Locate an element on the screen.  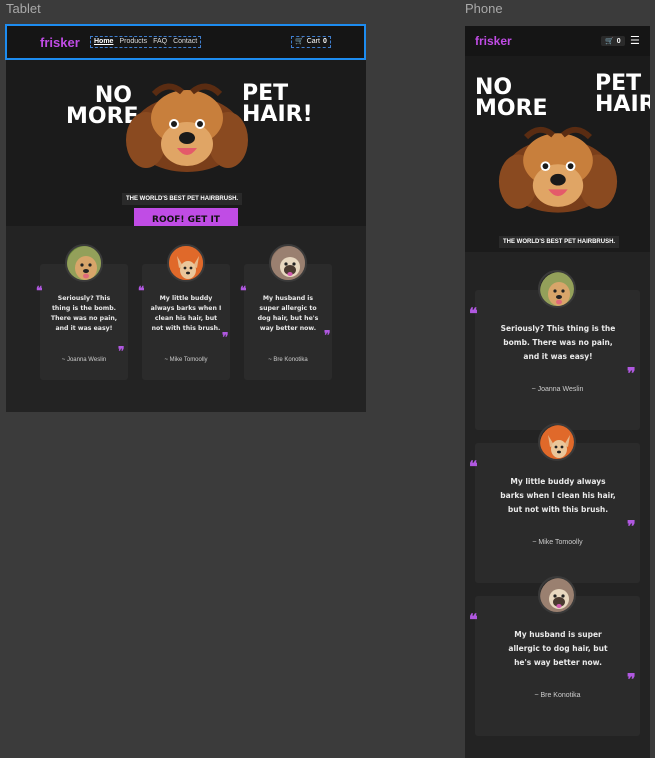
hamburger-menu-icon: ☰ is located at coordinates (635, 40).